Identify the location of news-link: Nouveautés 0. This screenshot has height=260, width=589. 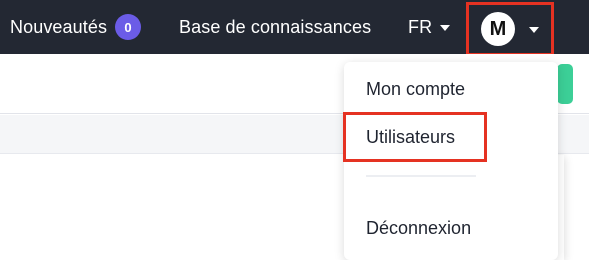
(76, 27).